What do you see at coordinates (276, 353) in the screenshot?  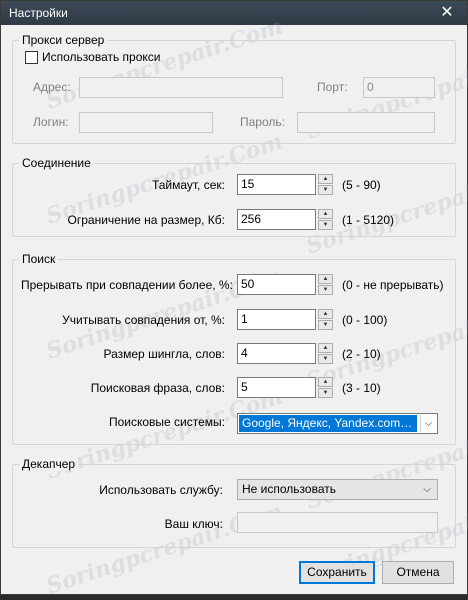 I see `shingle-input: 4` at bounding box center [276, 353].